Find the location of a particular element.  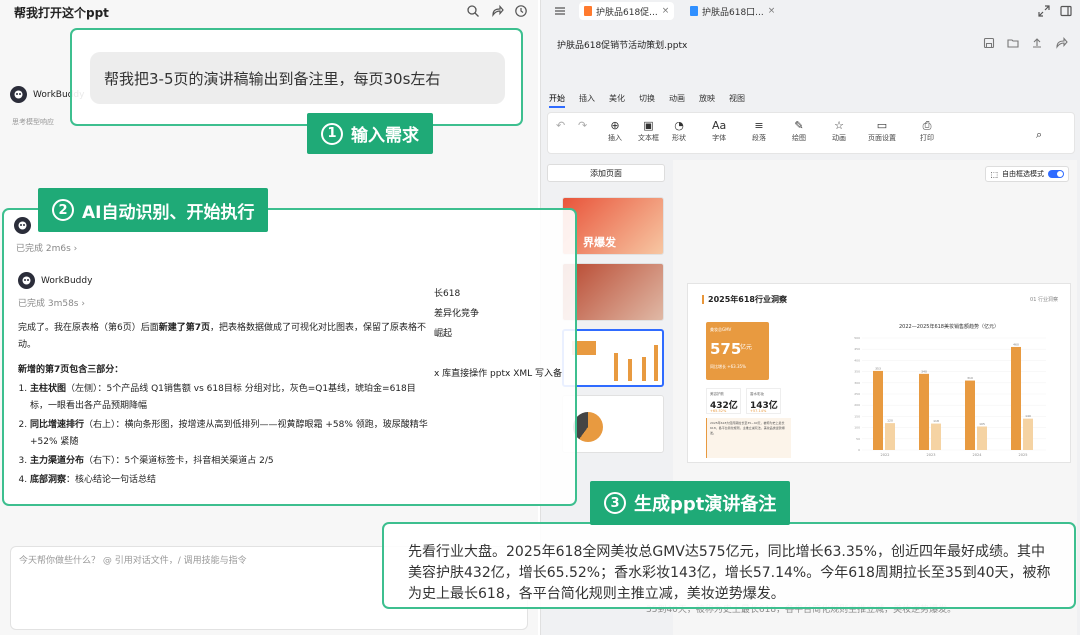

paragraph-button: ≡ 段落 is located at coordinates (759, 130).